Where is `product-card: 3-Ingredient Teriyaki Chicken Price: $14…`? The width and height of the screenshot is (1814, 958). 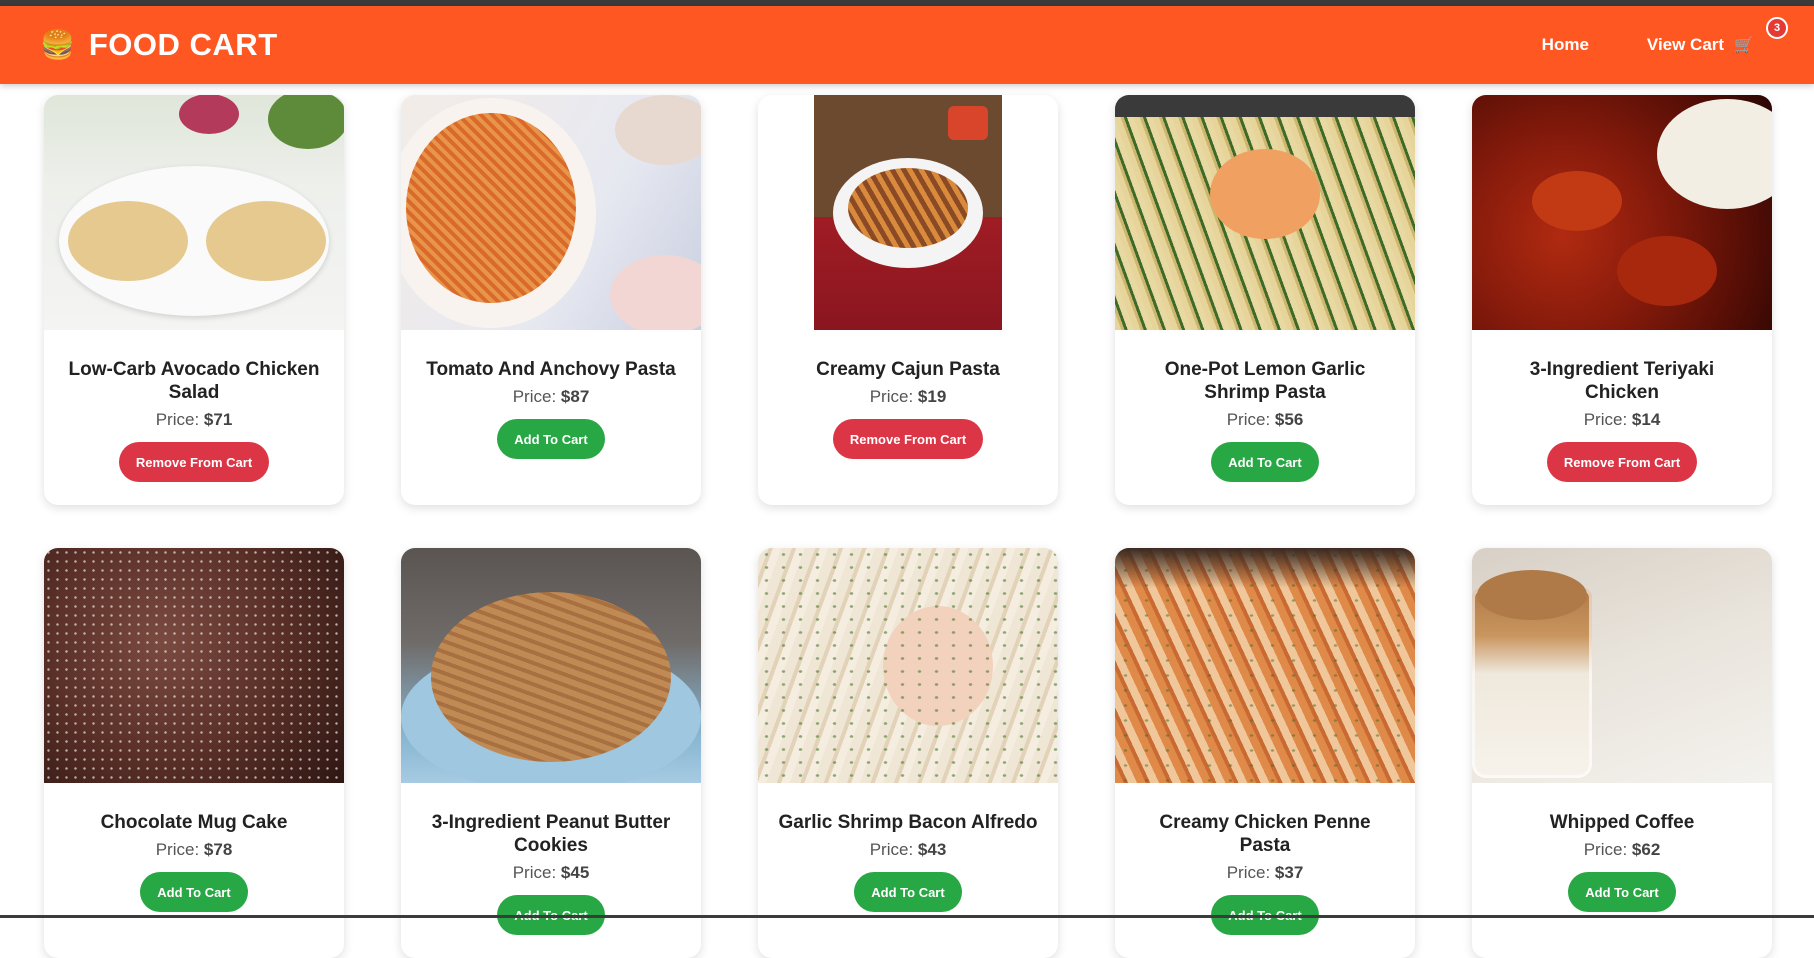 product-card: 3-Ingredient Teriyaki Chicken Price: $14… is located at coordinates (1622, 300).